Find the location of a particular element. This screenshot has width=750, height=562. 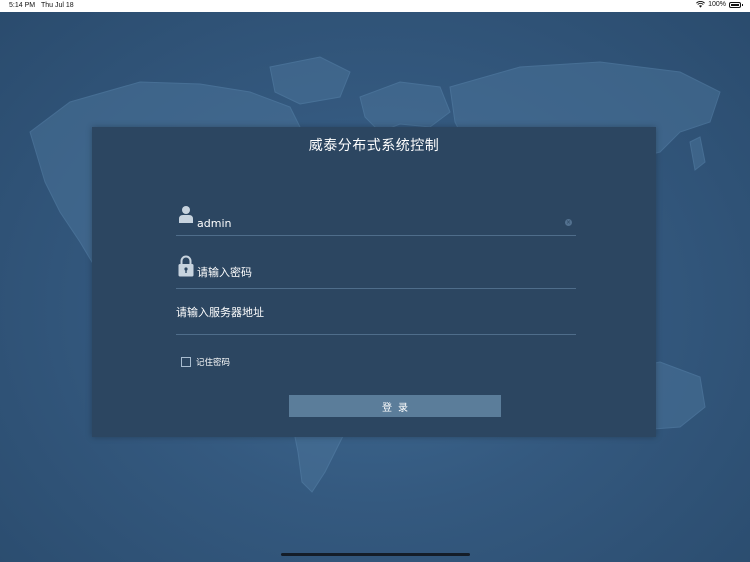

map-greenland is located at coordinates (310, 80).